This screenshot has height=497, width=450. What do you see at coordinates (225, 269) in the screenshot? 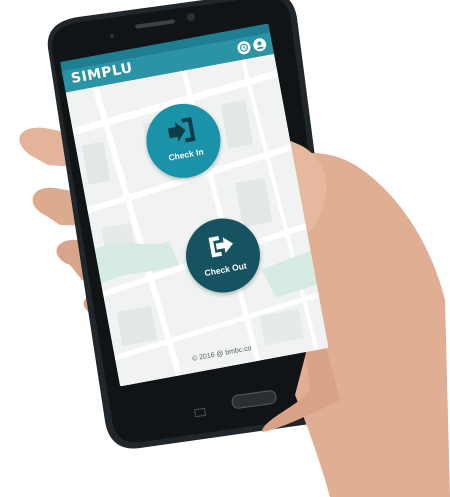
I see `checkout-label: Check Out` at bounding box center [225, 269].